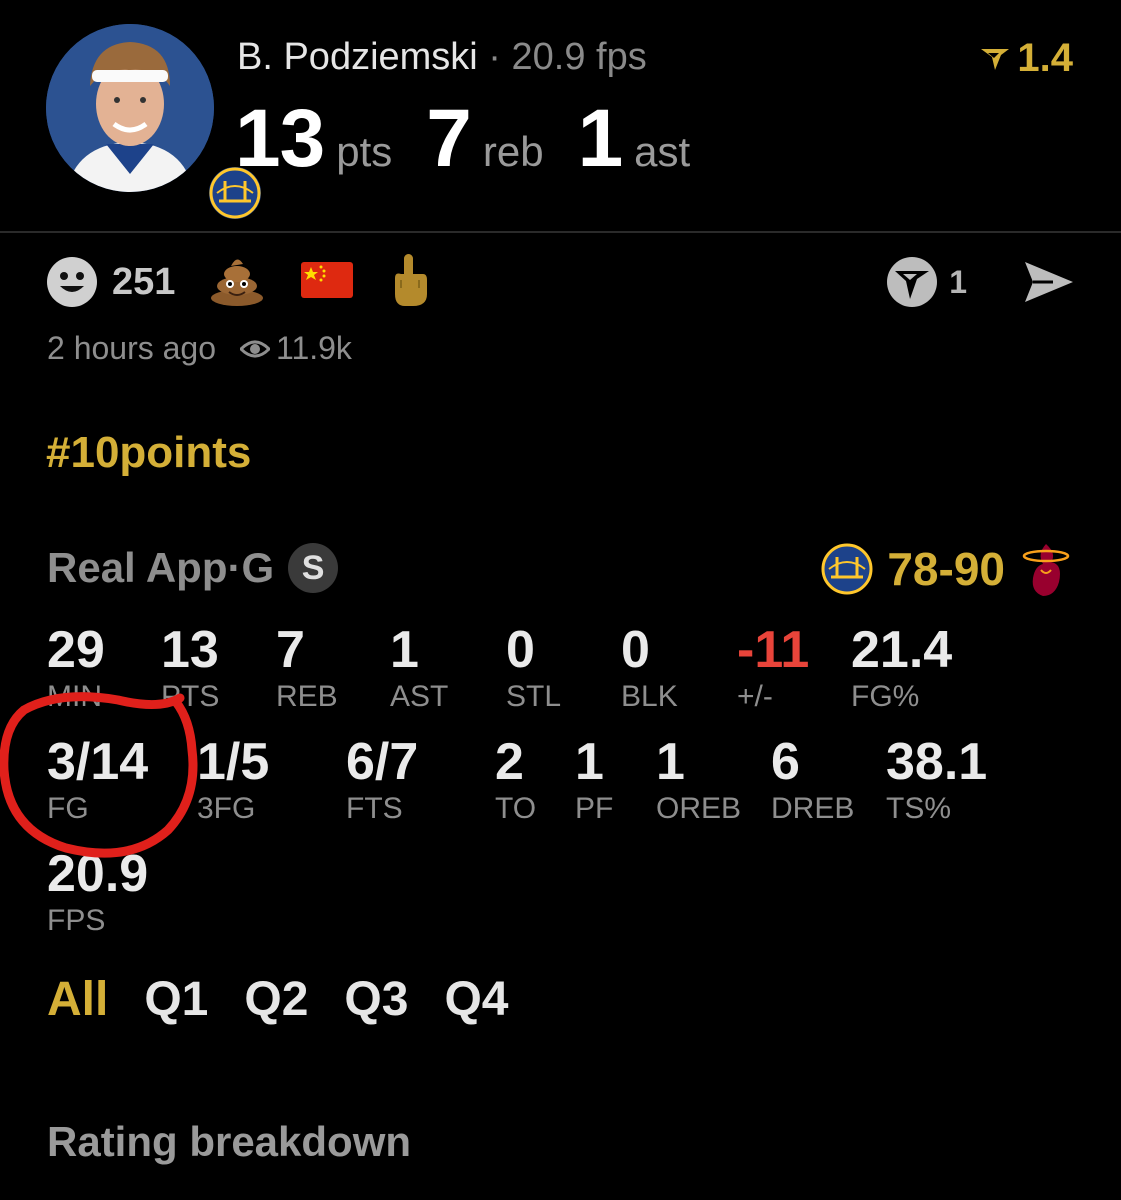 Image resolution: width=1121 pixels, height=1200 pixels. What do you see at coordinates (847, 569) in the screenshot?
I see `warriors-logo-icon` at bounding box center [847, 569].